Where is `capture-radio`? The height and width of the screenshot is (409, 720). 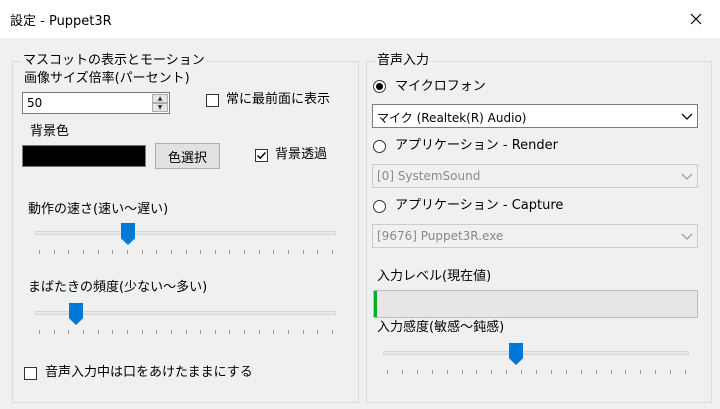 capture-radio is located at coordinates (379, 206).